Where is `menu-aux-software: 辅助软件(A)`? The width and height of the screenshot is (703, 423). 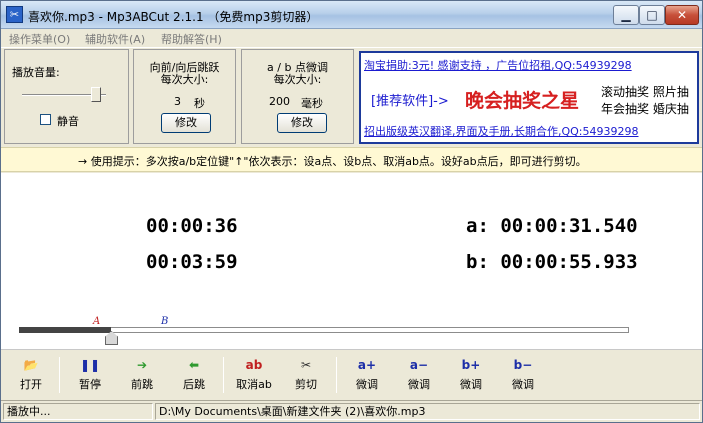 menu-aux-software: 辅助软件(A) is located at coordinates (115, 39).